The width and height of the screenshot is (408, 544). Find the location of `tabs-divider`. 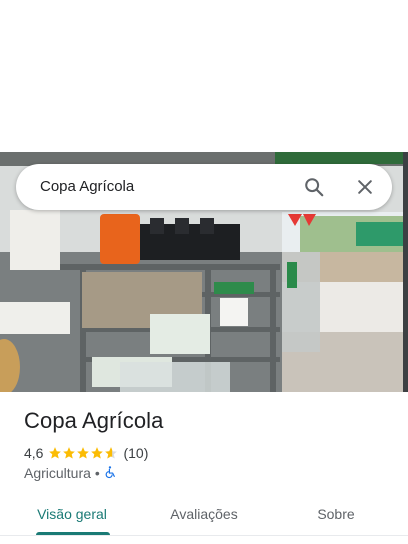

tabs-divider is located at coordinates (204, 535).